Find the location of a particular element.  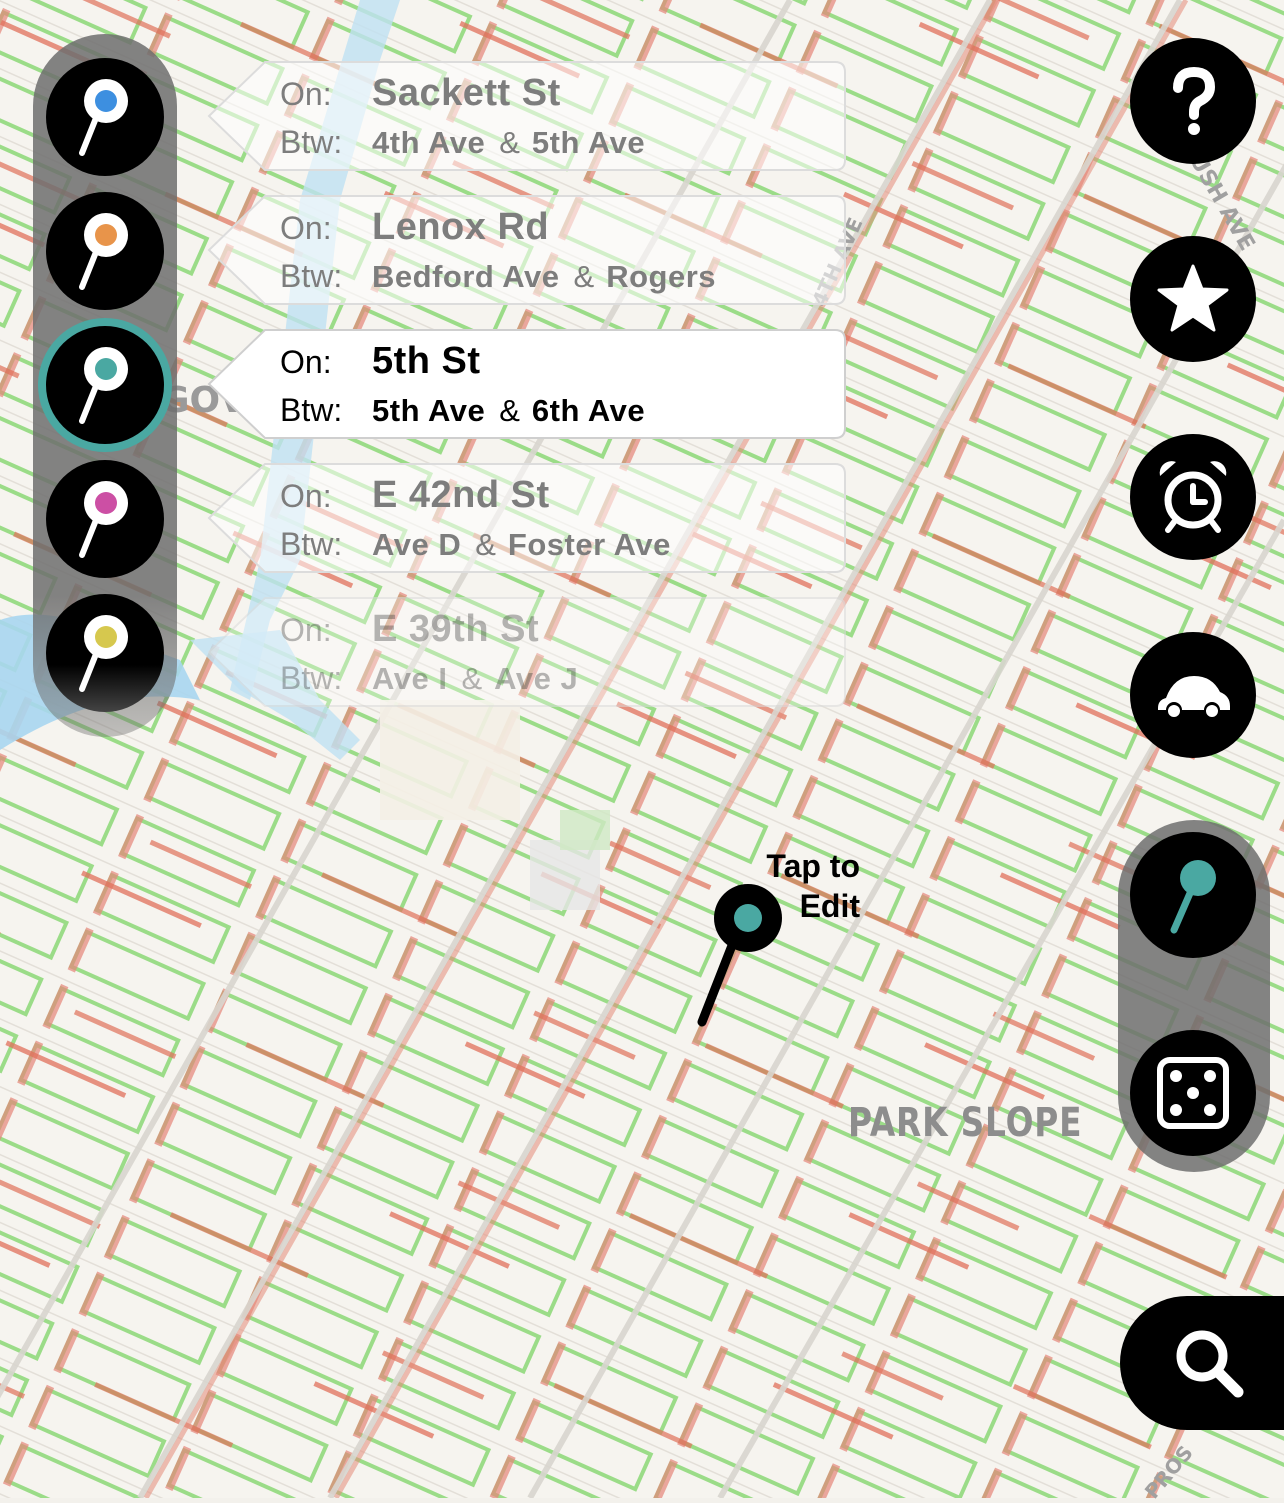

drop-pin-button is located at coordinates (1193, 895).